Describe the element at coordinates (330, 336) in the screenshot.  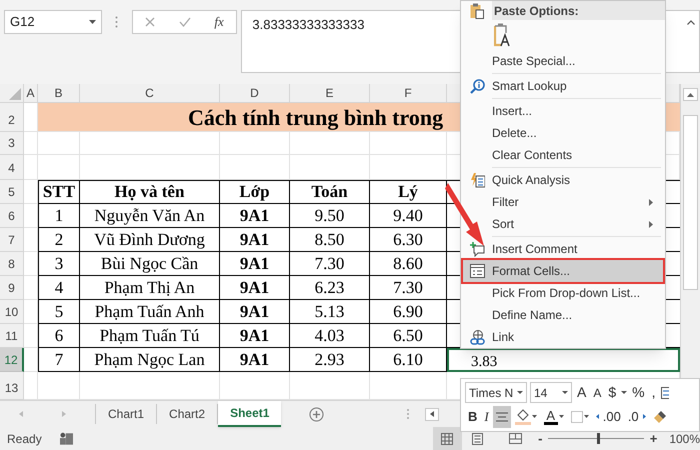
I see `table-cell: 4.03` at that location.